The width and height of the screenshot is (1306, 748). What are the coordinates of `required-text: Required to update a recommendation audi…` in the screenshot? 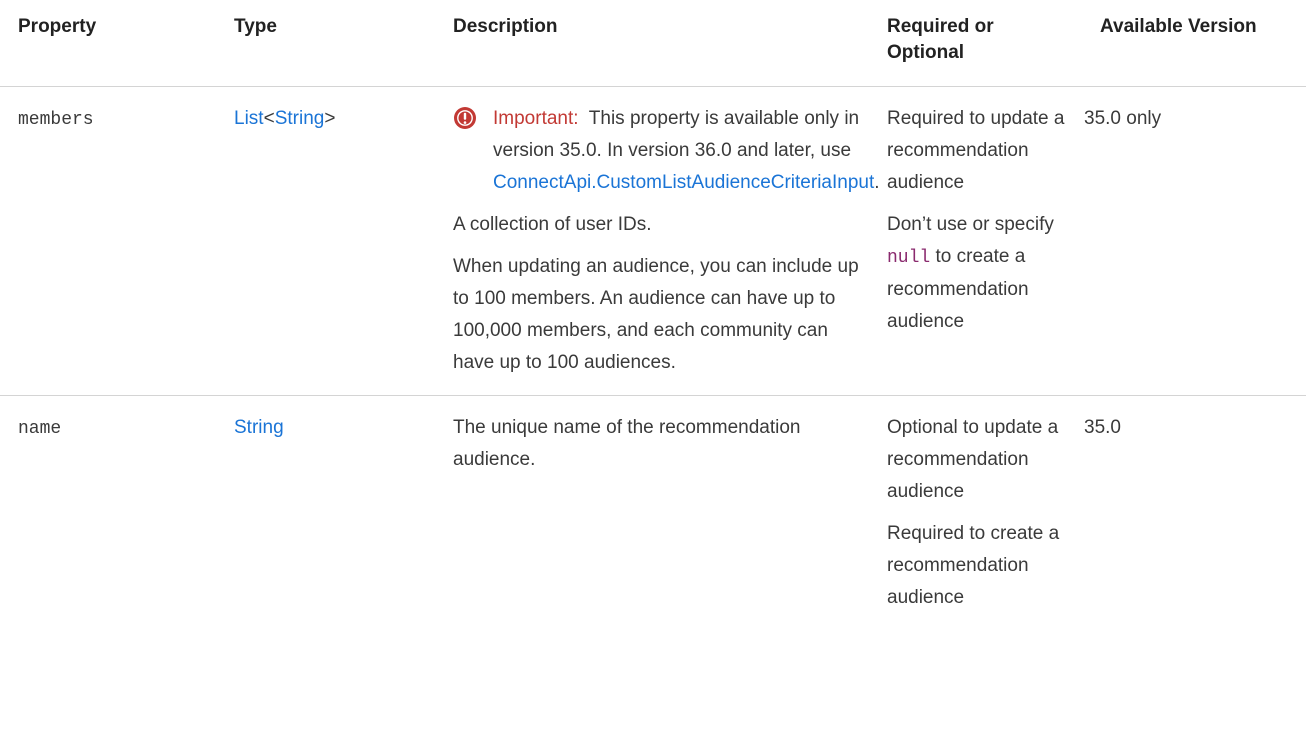 It's located at (976, 150).